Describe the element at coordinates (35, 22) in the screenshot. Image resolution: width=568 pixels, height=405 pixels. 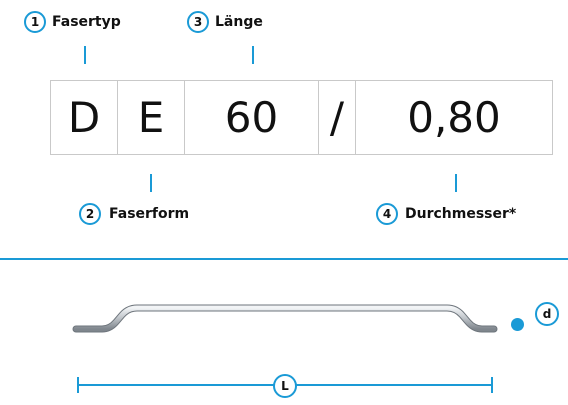
I see `badge-fasertyp-number: 1` at that location.